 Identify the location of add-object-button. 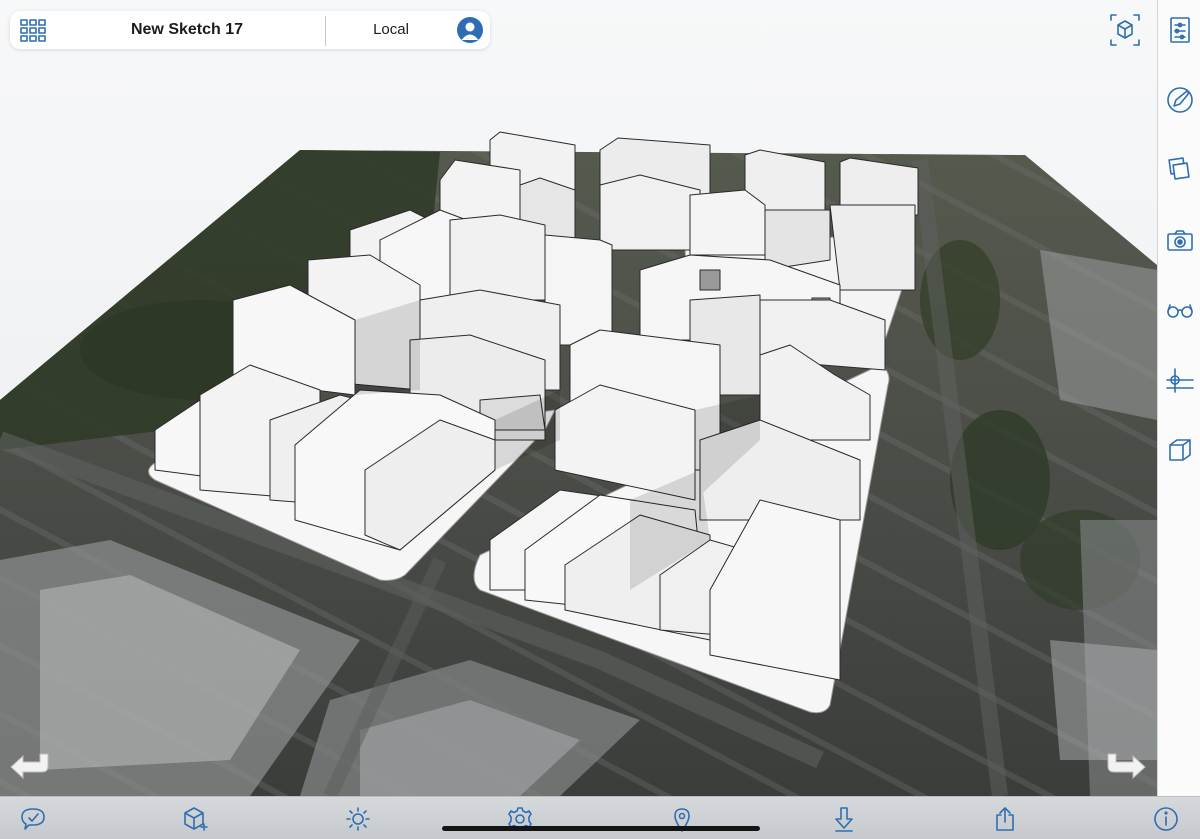
(195, 819).